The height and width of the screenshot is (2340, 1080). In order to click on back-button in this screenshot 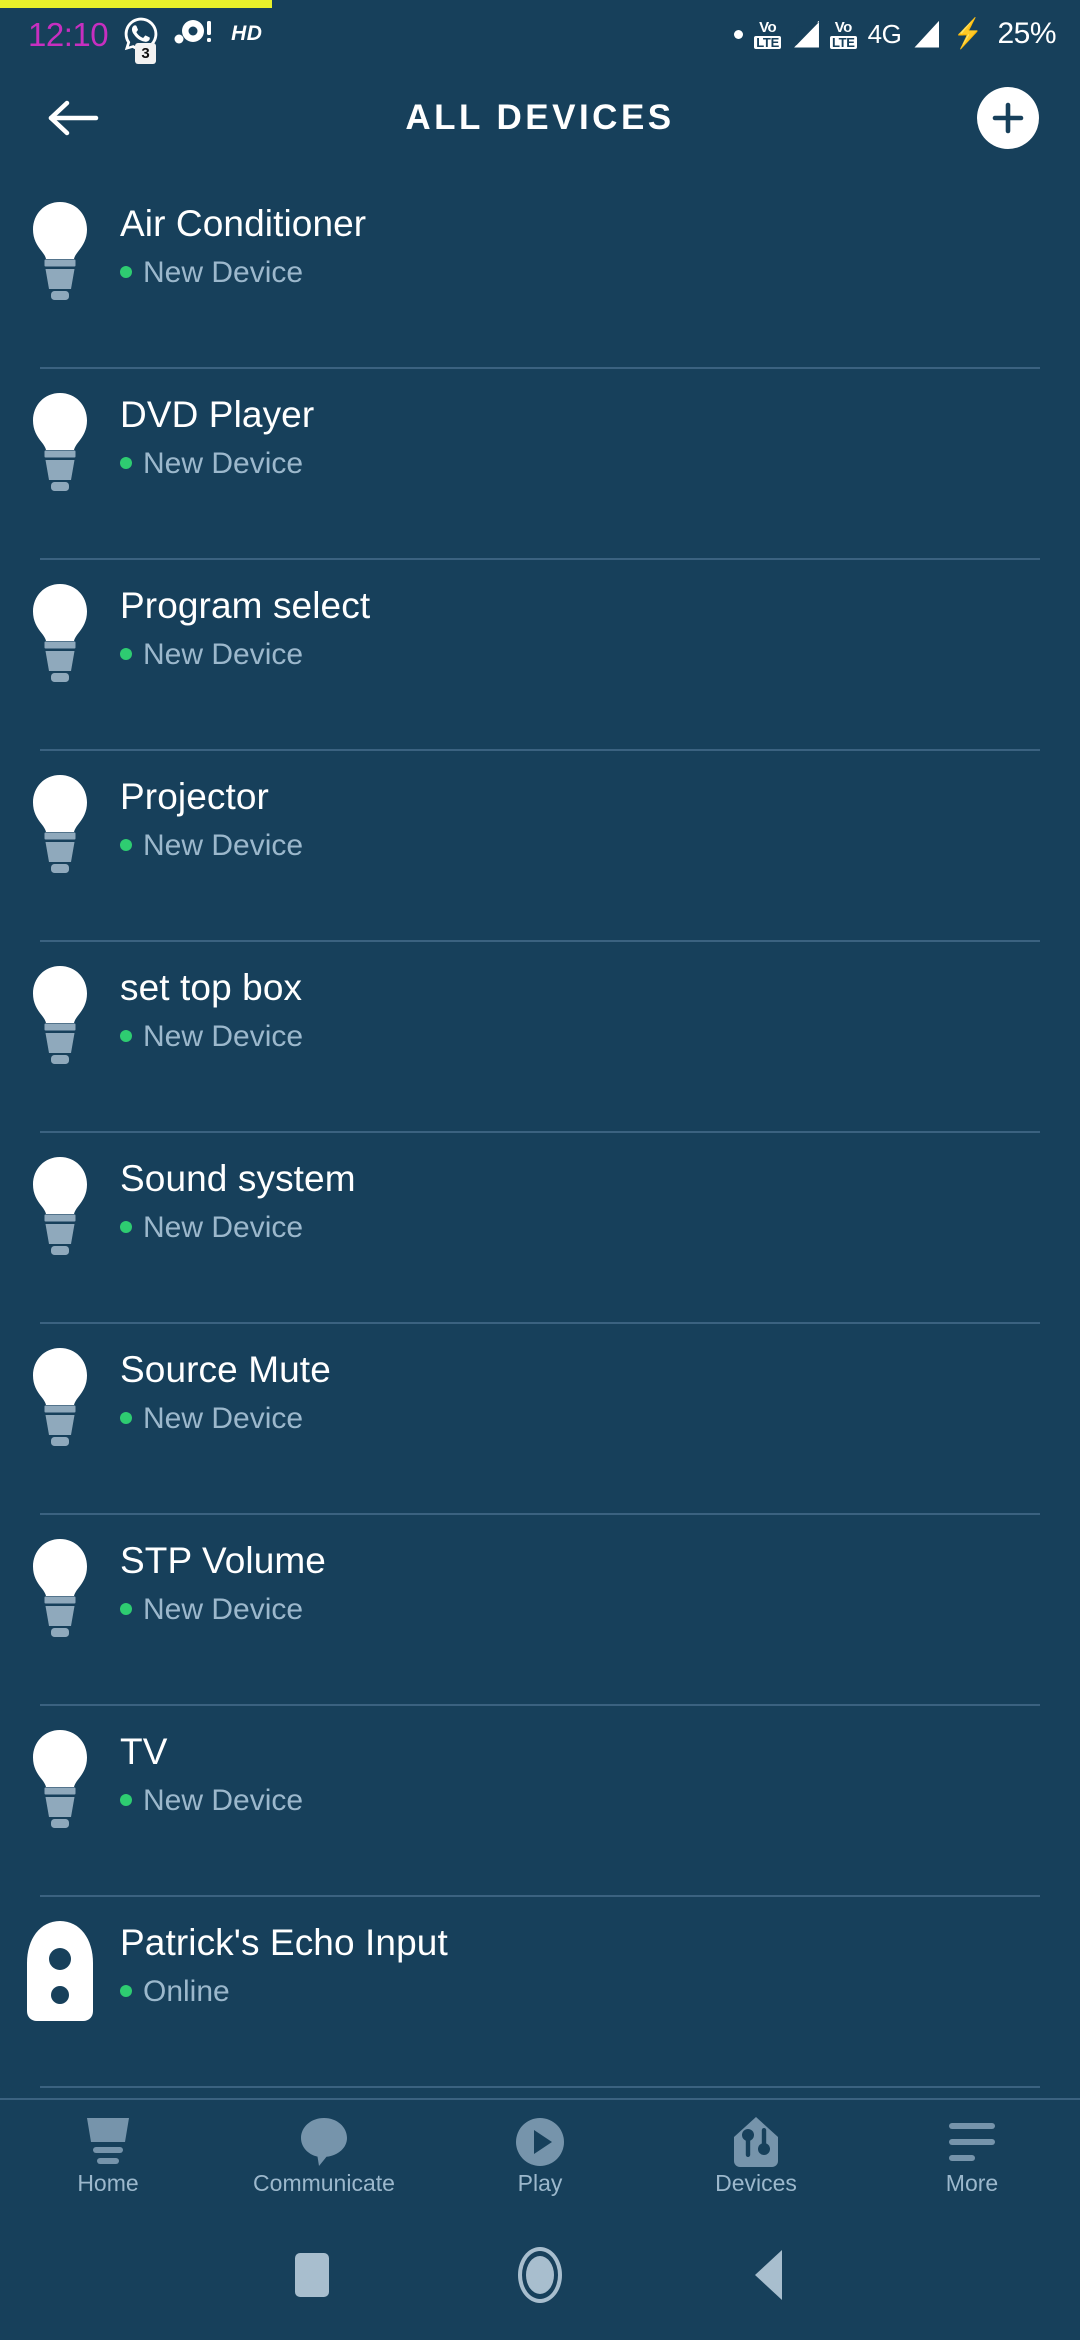, I will do `click(73, 118)`.